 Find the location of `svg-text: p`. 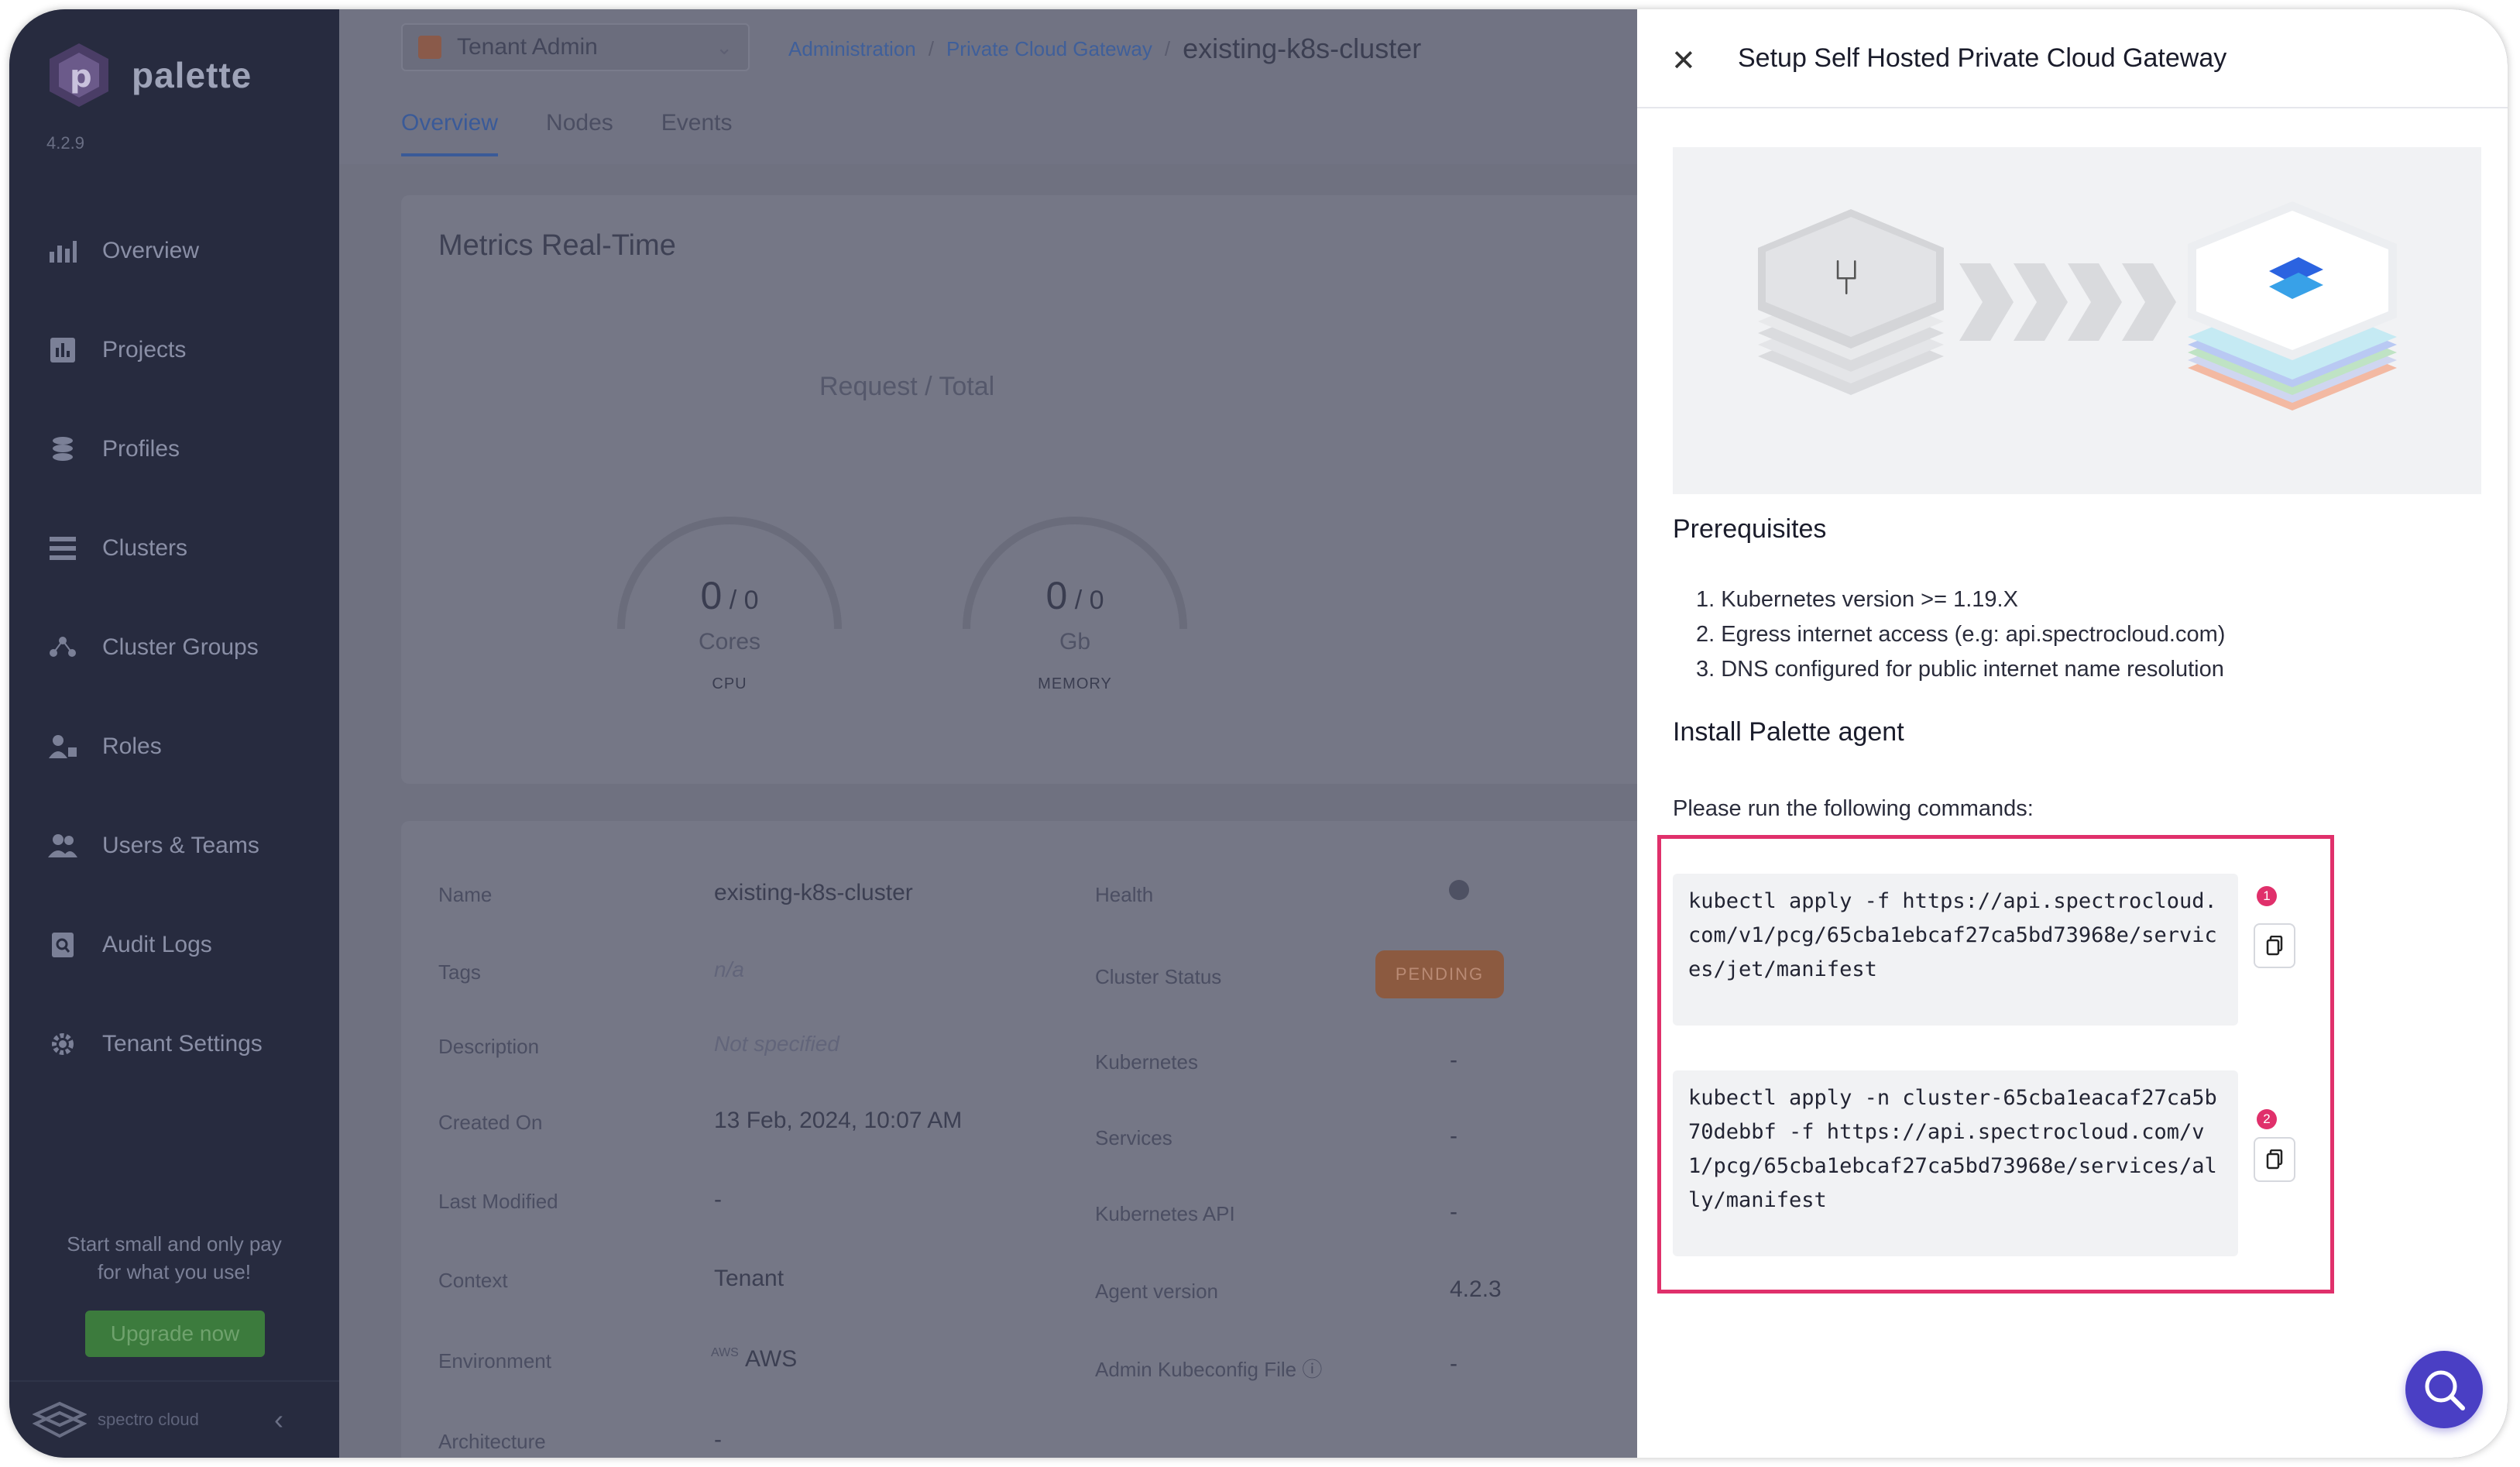

svg-text: p is located at coordinates (81, 77).